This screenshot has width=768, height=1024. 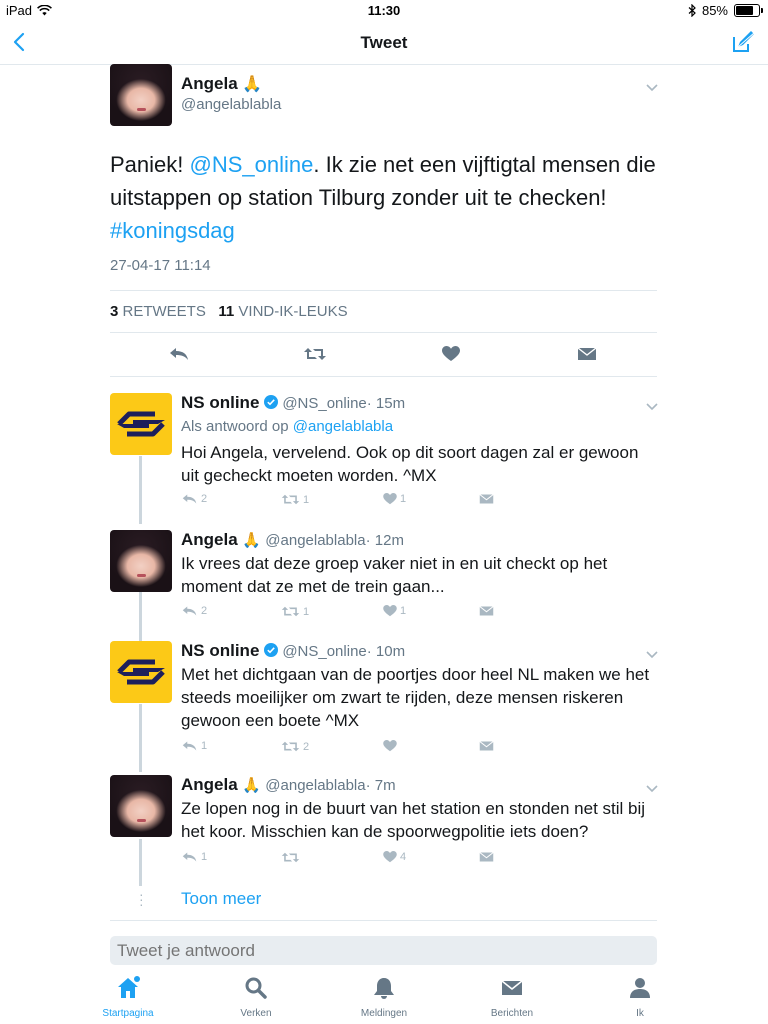 I want to click on status-bar: iPad 11:30 85%, so click(x=384, y=11).